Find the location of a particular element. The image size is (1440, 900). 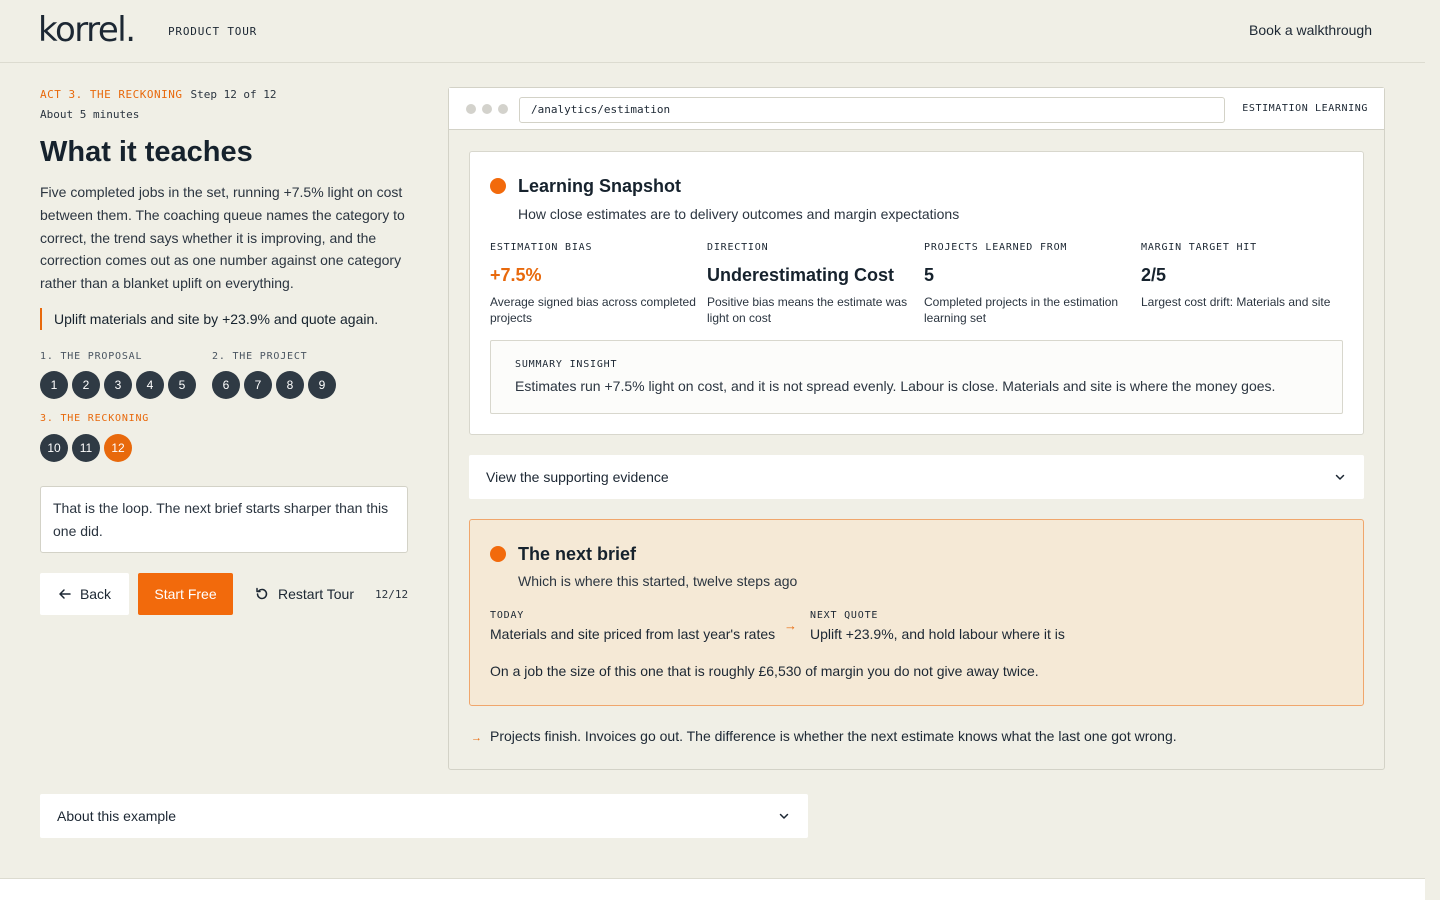

about-example-accordion: About this example is located at coordinates (424, 816).